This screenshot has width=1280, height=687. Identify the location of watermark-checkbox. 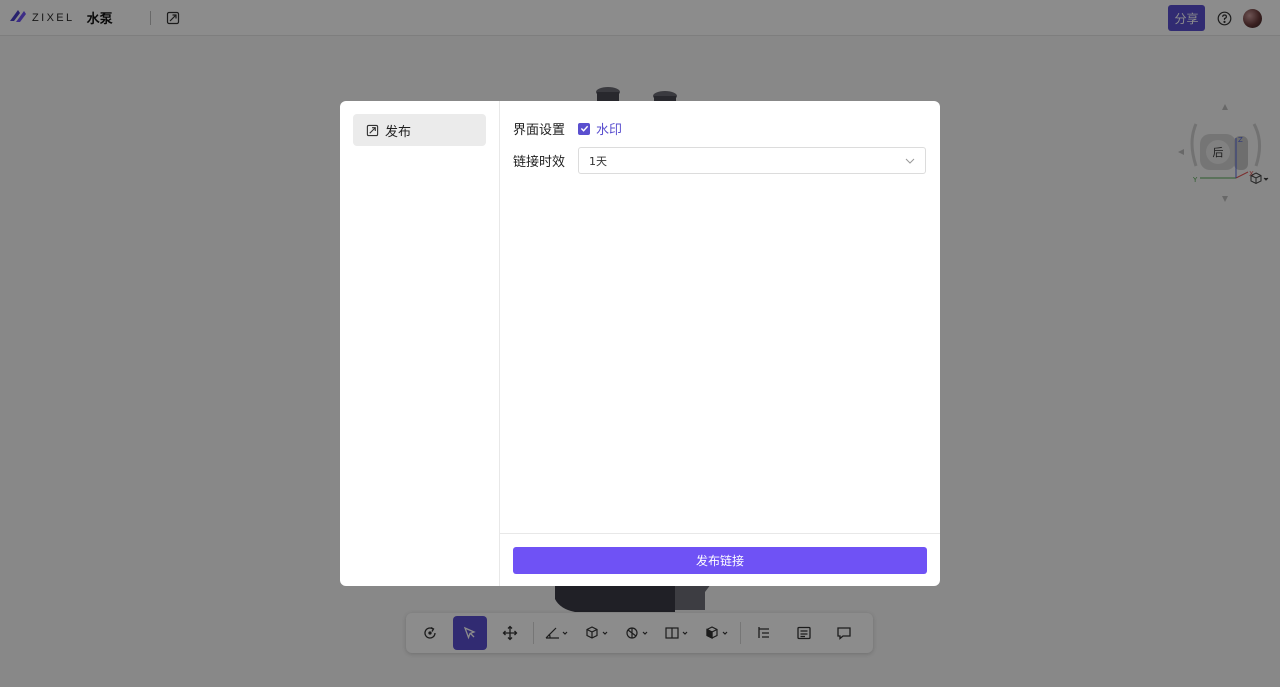
(584, 128).